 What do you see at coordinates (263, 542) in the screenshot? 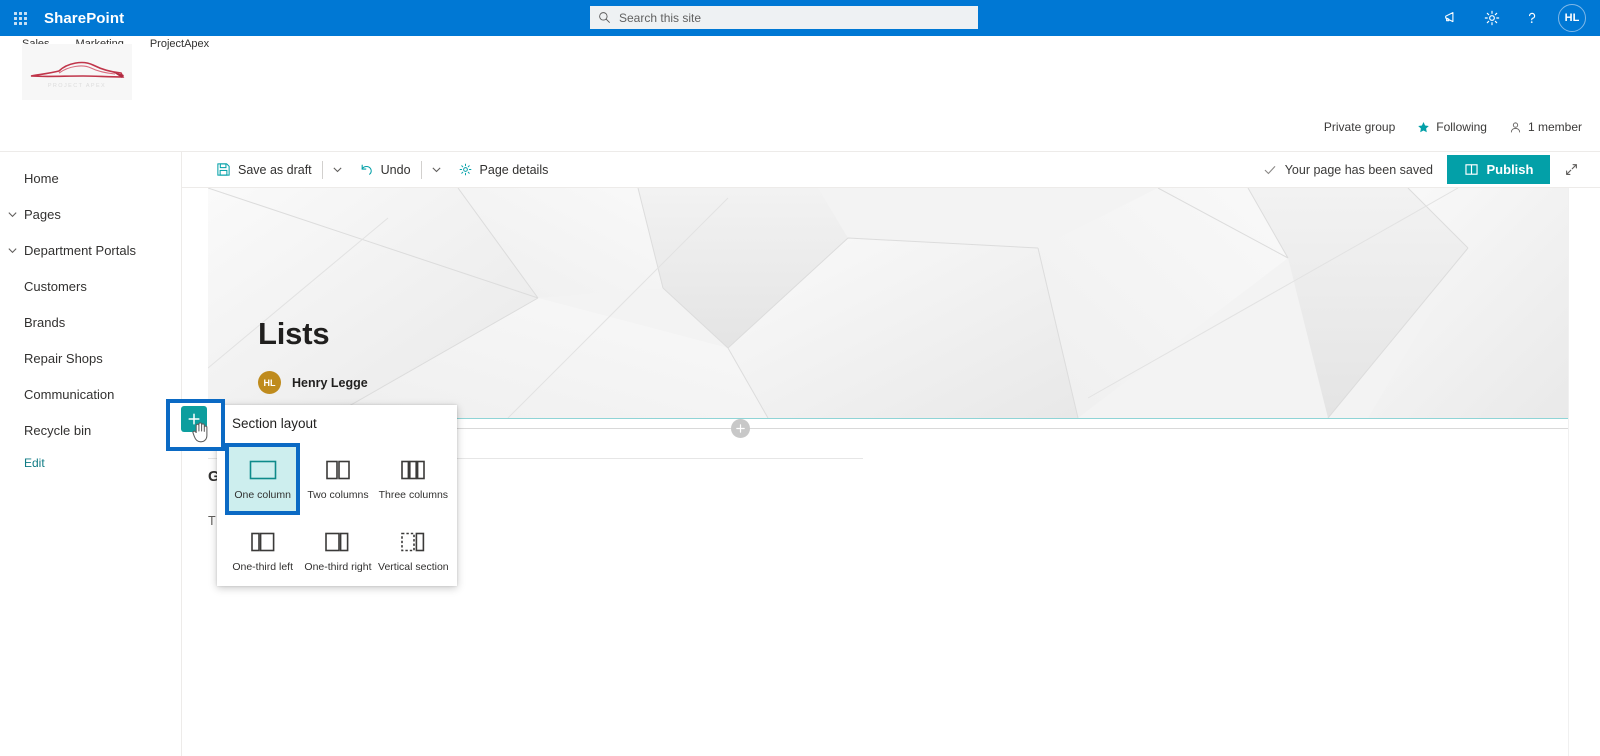
I see `one-third-left-icon` at bounding box center [263, 542].